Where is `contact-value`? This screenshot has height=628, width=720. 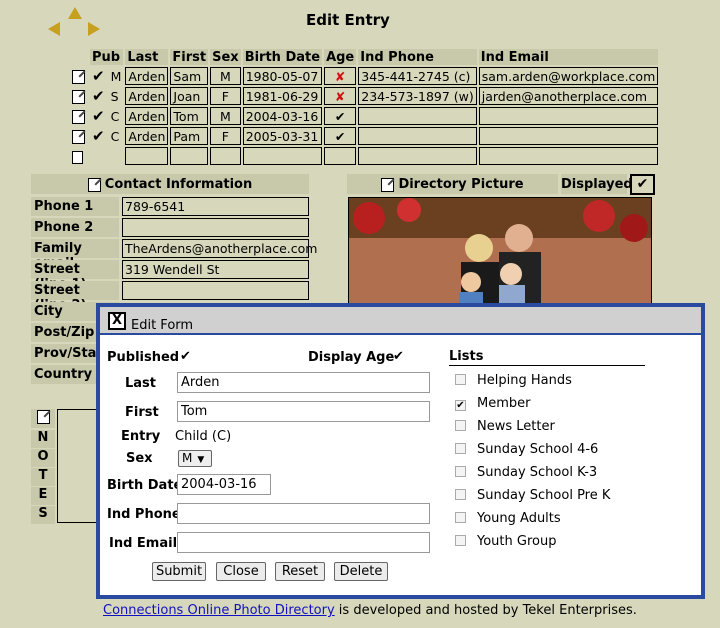 contact-value is located at coordinates (215, 290).